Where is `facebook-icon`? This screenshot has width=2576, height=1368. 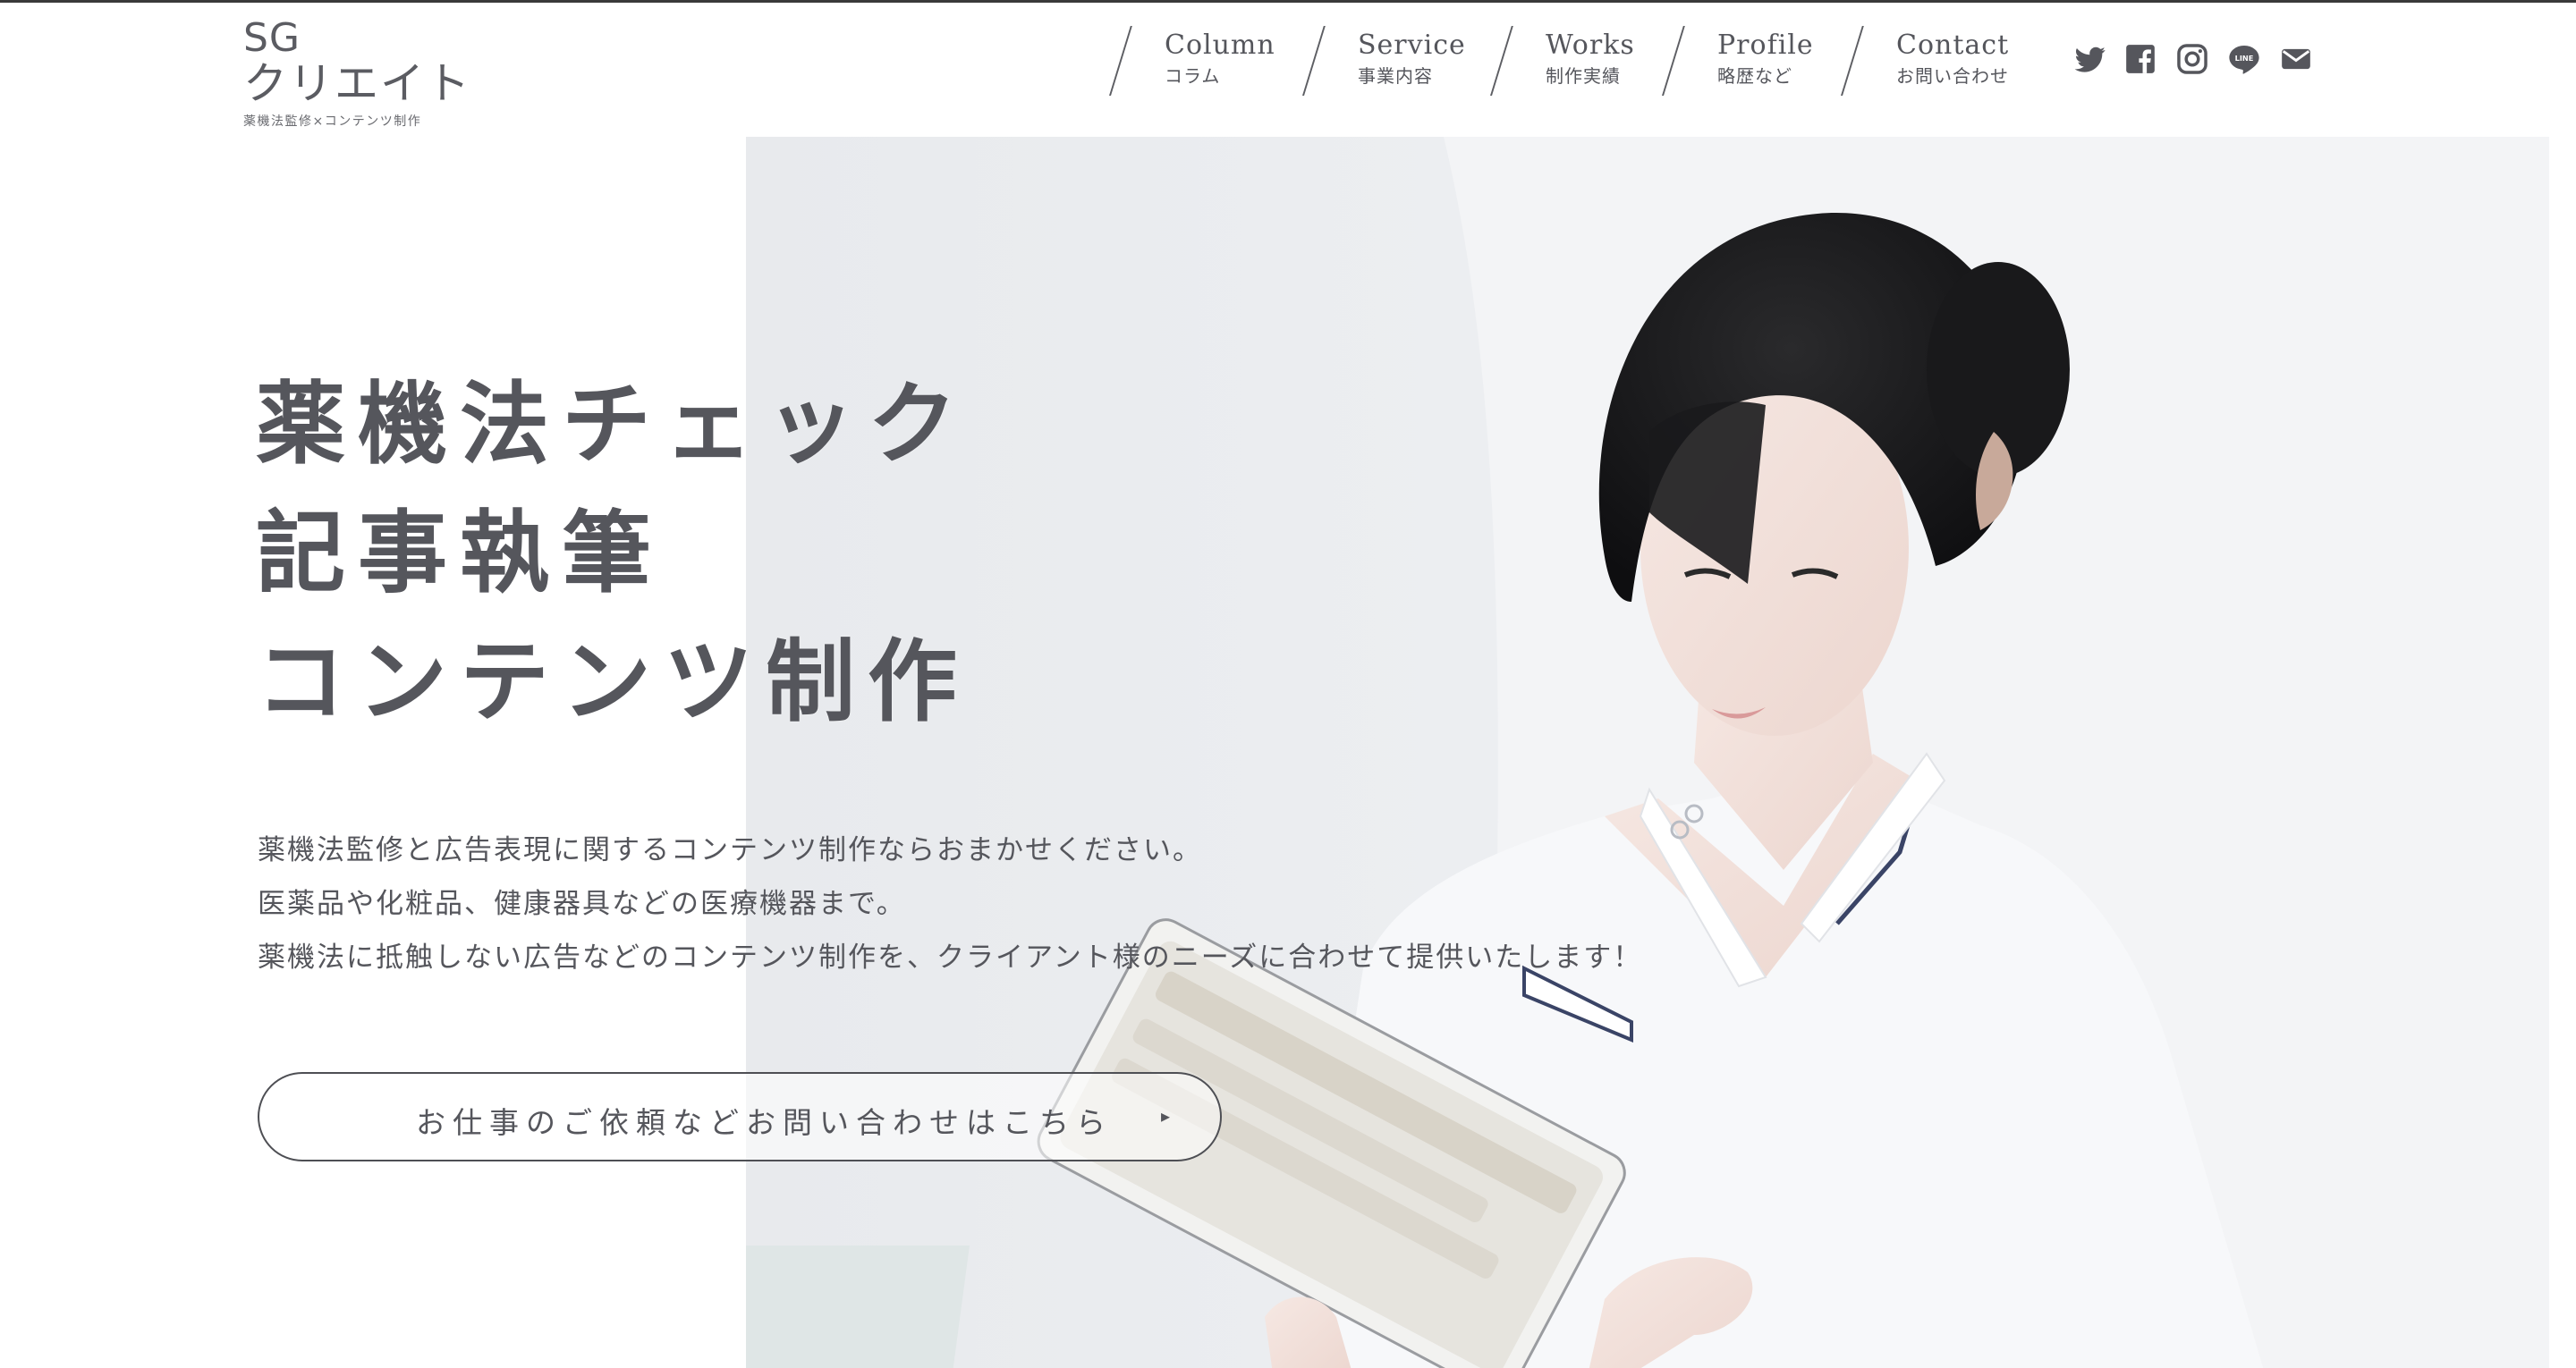
facebook-icon is located at coordinates (2140, 59).